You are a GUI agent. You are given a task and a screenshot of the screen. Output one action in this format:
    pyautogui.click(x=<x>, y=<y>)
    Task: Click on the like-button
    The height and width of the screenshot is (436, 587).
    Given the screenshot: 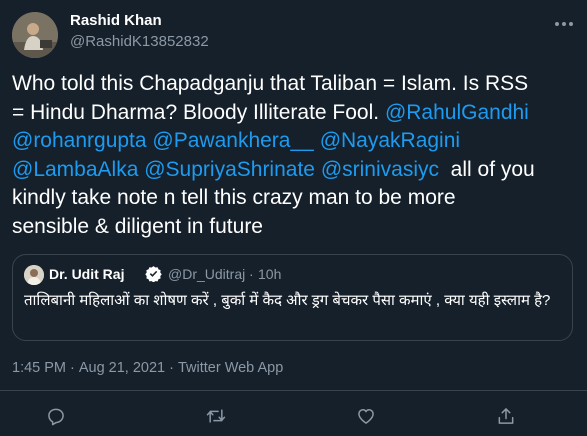 What is the action you would take?
    pyautogui.click(x=366, y=416)
    